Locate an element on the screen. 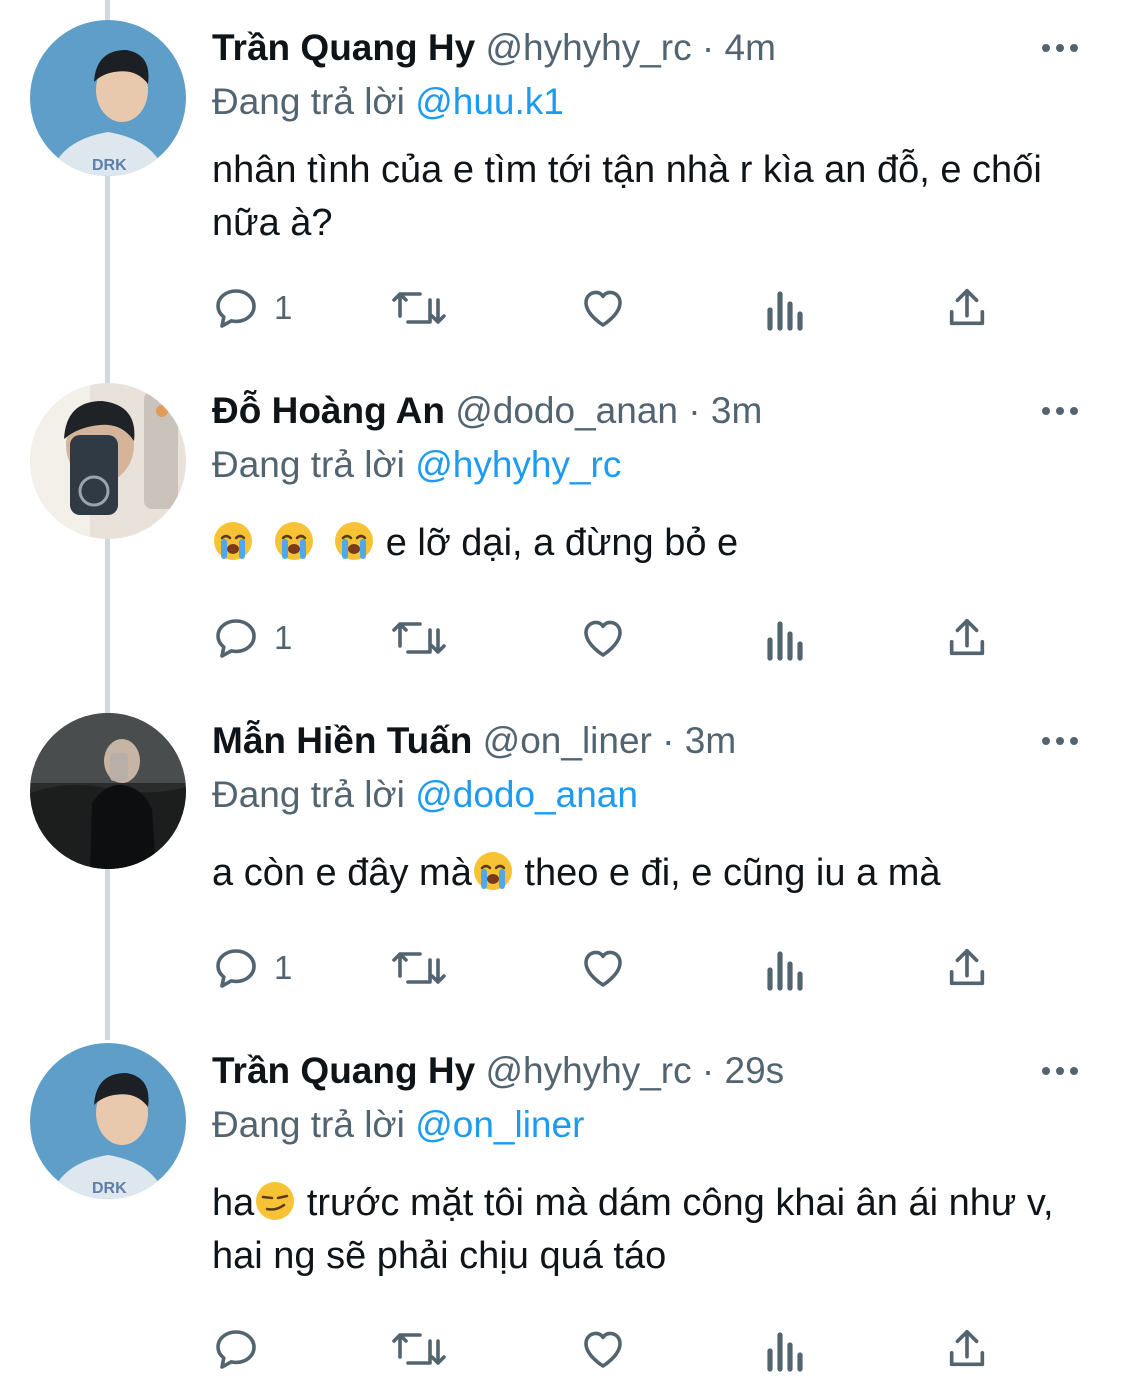 The image size is (1125, 1394). tweet-text: e lỡ dại, a đừng bỏ e is located at coordinates (648, 543).